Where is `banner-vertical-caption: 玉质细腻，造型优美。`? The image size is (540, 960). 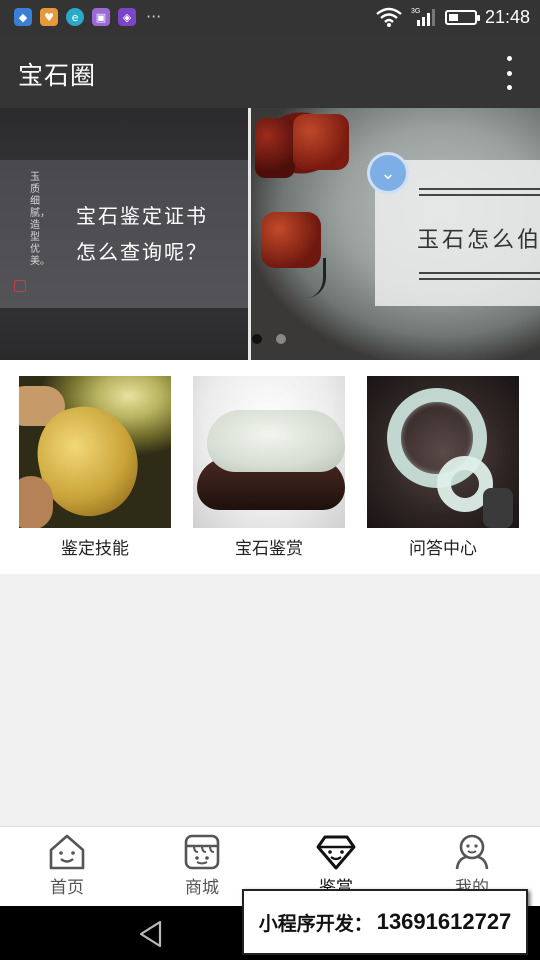
banner-vertical-caption: 玉质细腻，造型优美。 is located at coordinates (40, 219).